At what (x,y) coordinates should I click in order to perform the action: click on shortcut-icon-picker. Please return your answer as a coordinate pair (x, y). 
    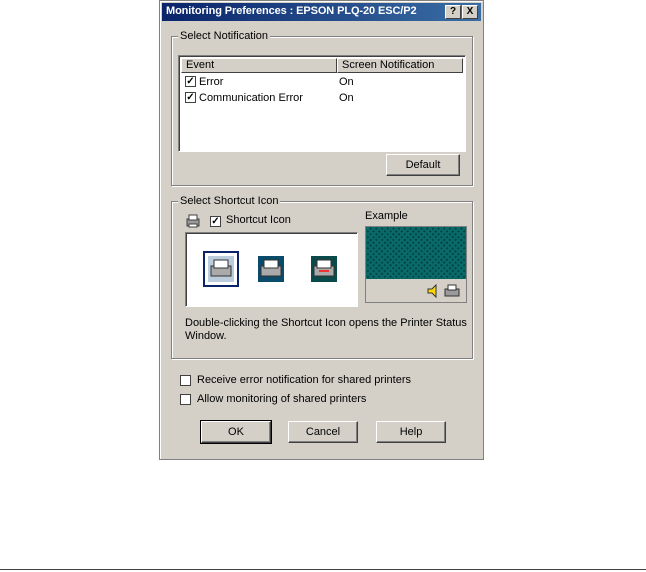
    Looking at the image, I should click on (271, 269).